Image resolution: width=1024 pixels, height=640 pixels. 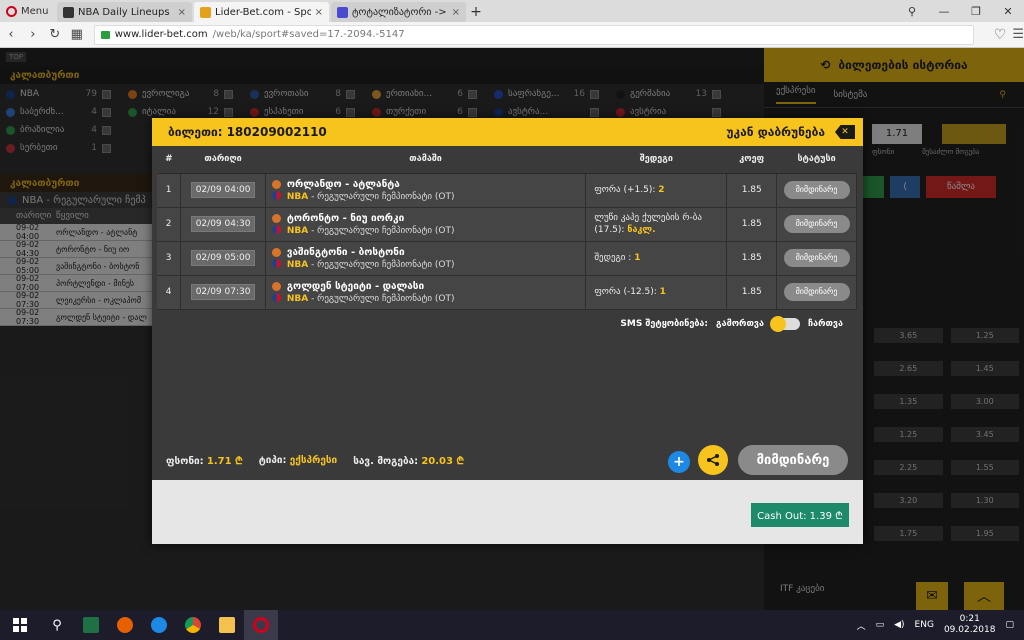 What do you see at coordinates (679, 462) in the screenshot?
I see `add-icon: +` at bounding box center [679, 462].